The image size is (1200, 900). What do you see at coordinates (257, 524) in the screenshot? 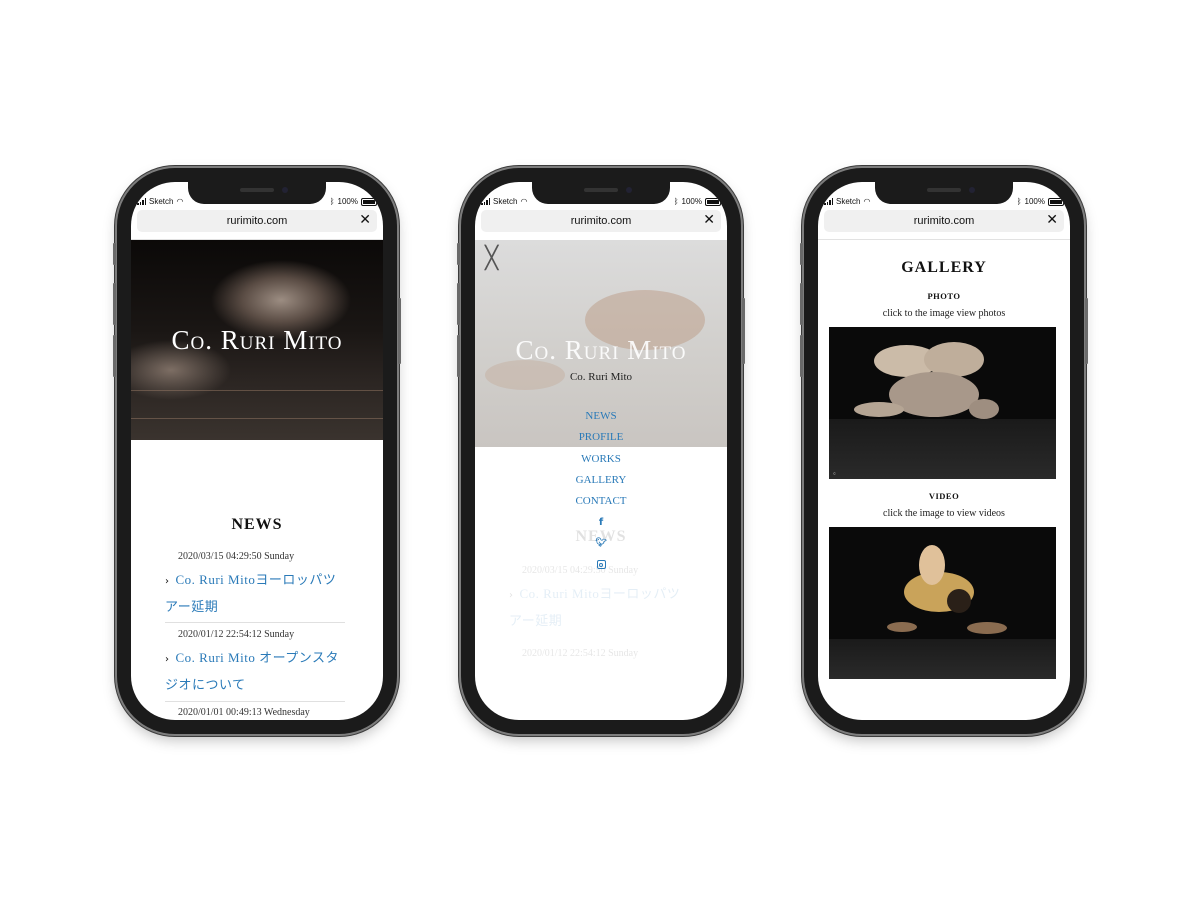
I see `news-heading: NEWS` at bounding box center [257, 524].